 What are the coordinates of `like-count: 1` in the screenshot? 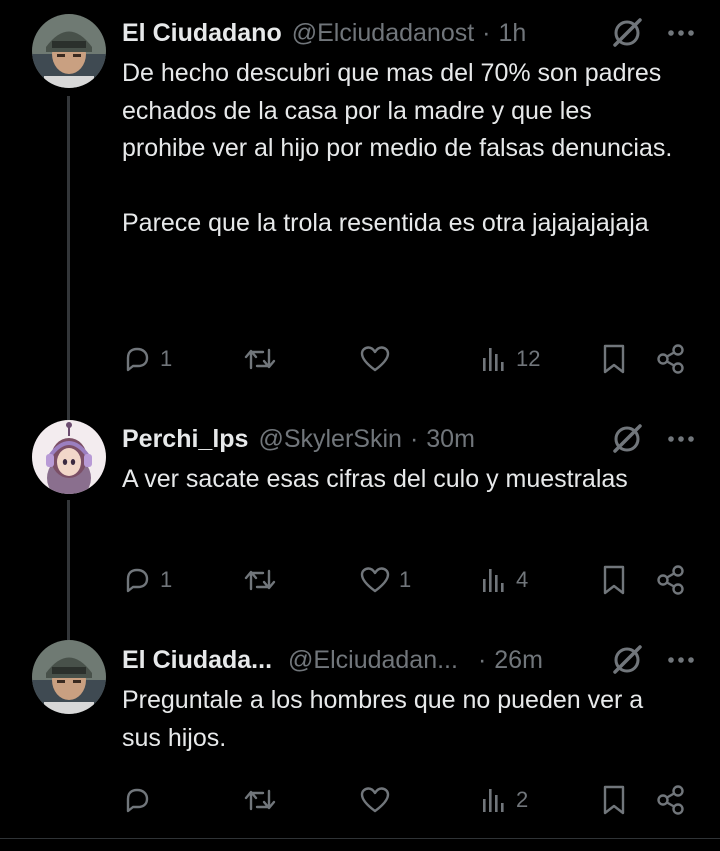 It's located at (405, 579).